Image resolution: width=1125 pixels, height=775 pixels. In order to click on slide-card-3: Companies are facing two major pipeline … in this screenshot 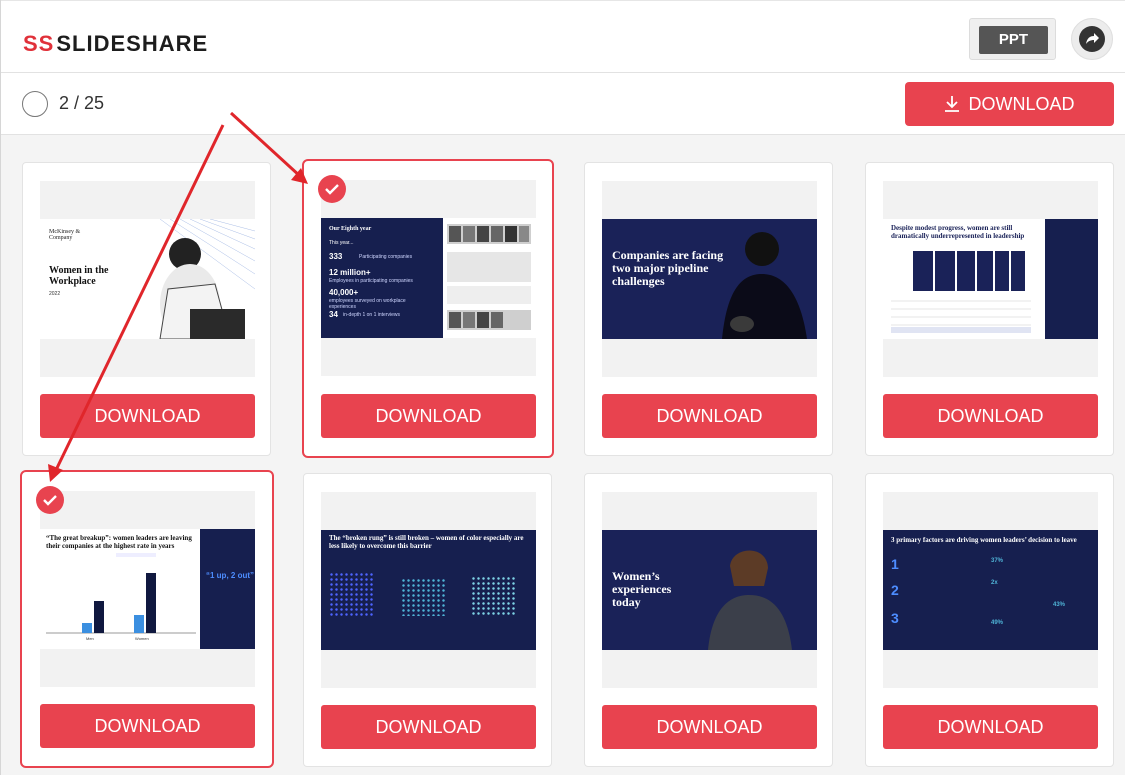, I will do `click(708, 309)`.